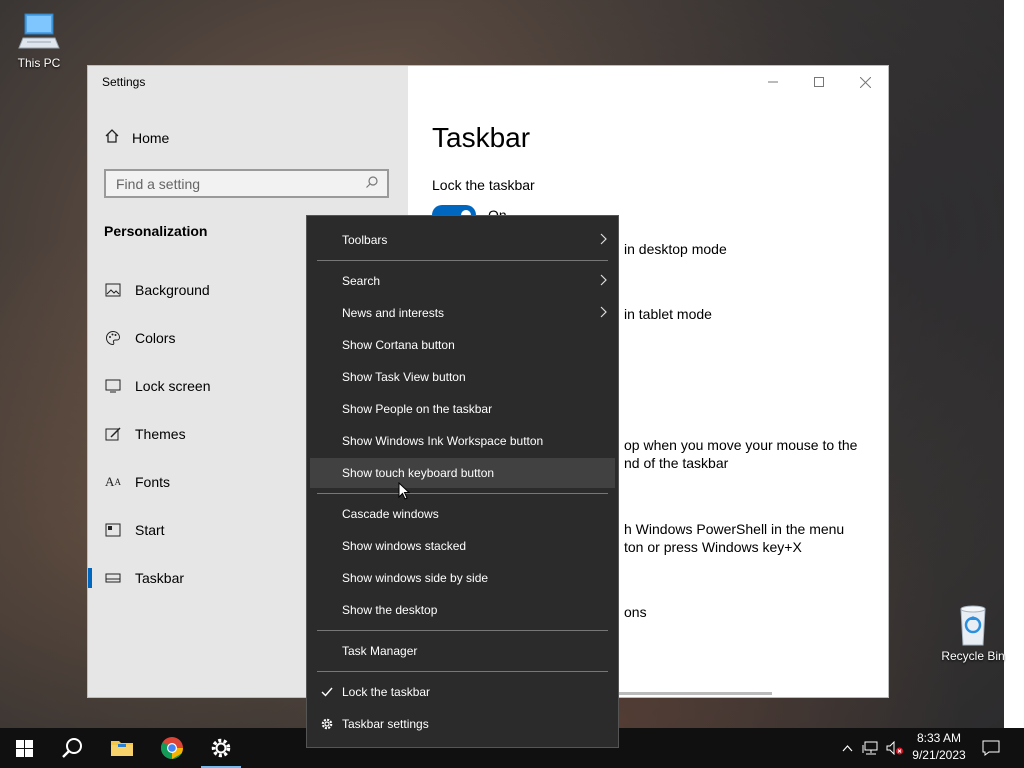  I want to click on menu-item-label: Show windows stacked, so click(404, 546).